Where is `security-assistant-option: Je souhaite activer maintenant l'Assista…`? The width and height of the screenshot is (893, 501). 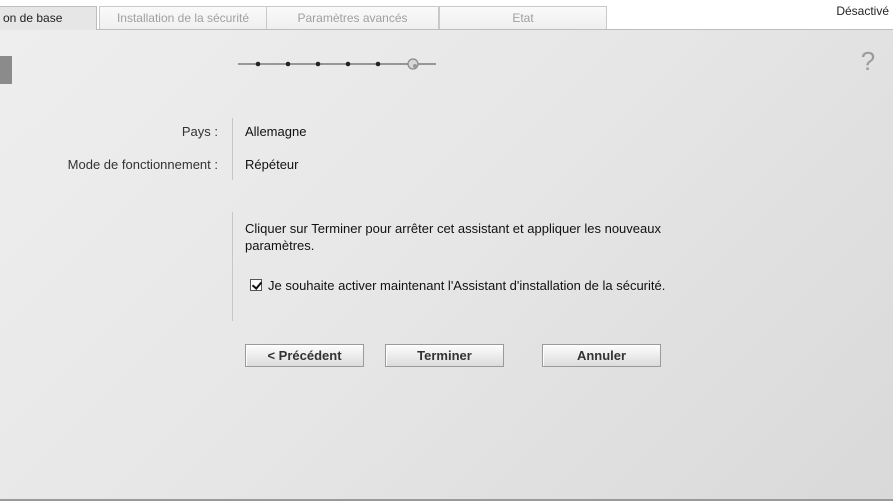
security-assistant-option: Je souhaite activer maintenant l'Assista… is located at coordinates (470, 285).